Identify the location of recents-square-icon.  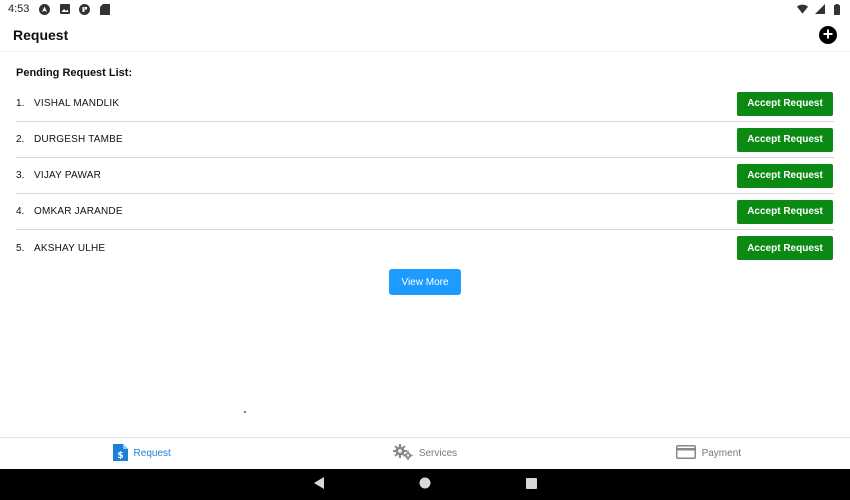
(531, 485).